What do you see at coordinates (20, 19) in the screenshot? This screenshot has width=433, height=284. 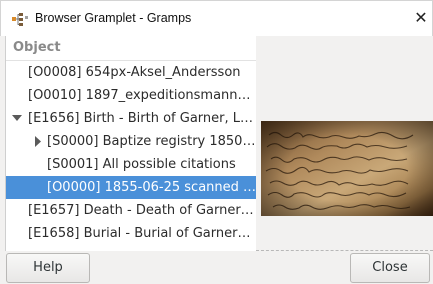 I see `gramps-tree-icon` at bounding box center [20, 19].